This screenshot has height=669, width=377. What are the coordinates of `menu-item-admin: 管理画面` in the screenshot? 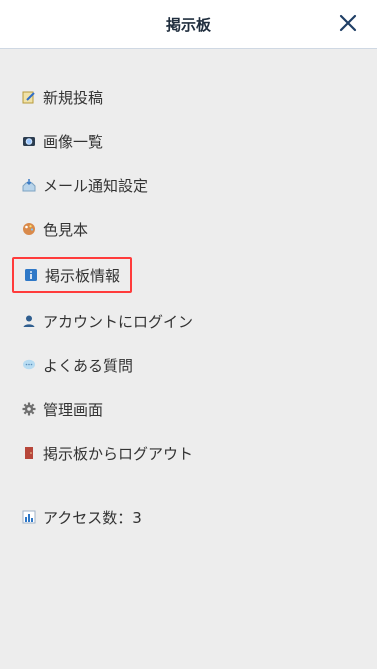 It's located at (188, 409).